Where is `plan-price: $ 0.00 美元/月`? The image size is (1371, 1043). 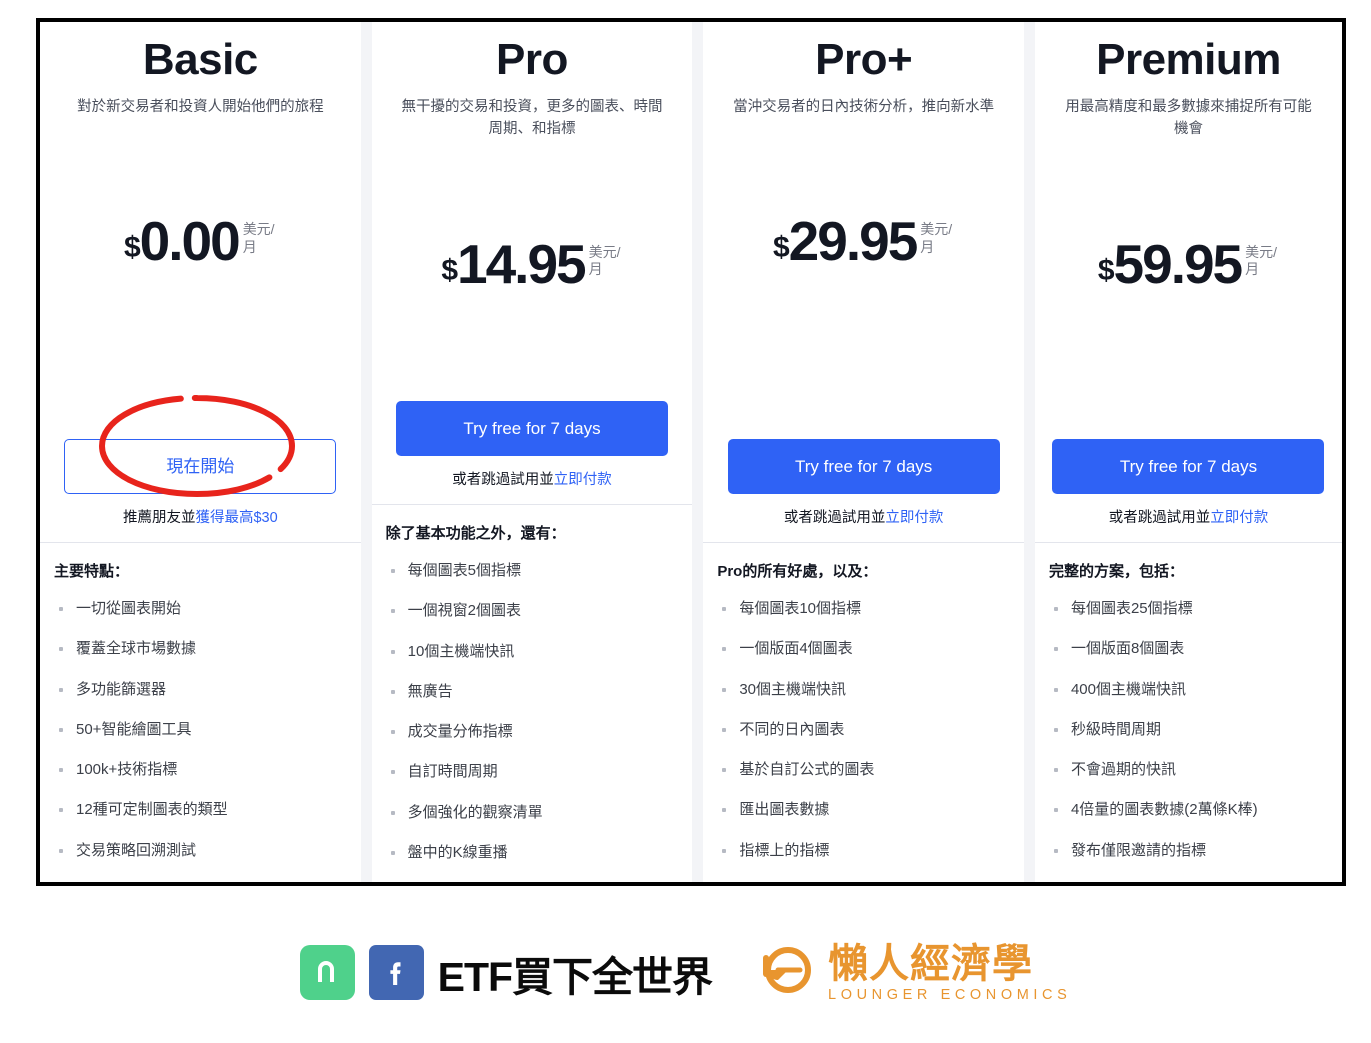
plan-price: $ 0.00 美元/月 is located at coordinates (200, 241).